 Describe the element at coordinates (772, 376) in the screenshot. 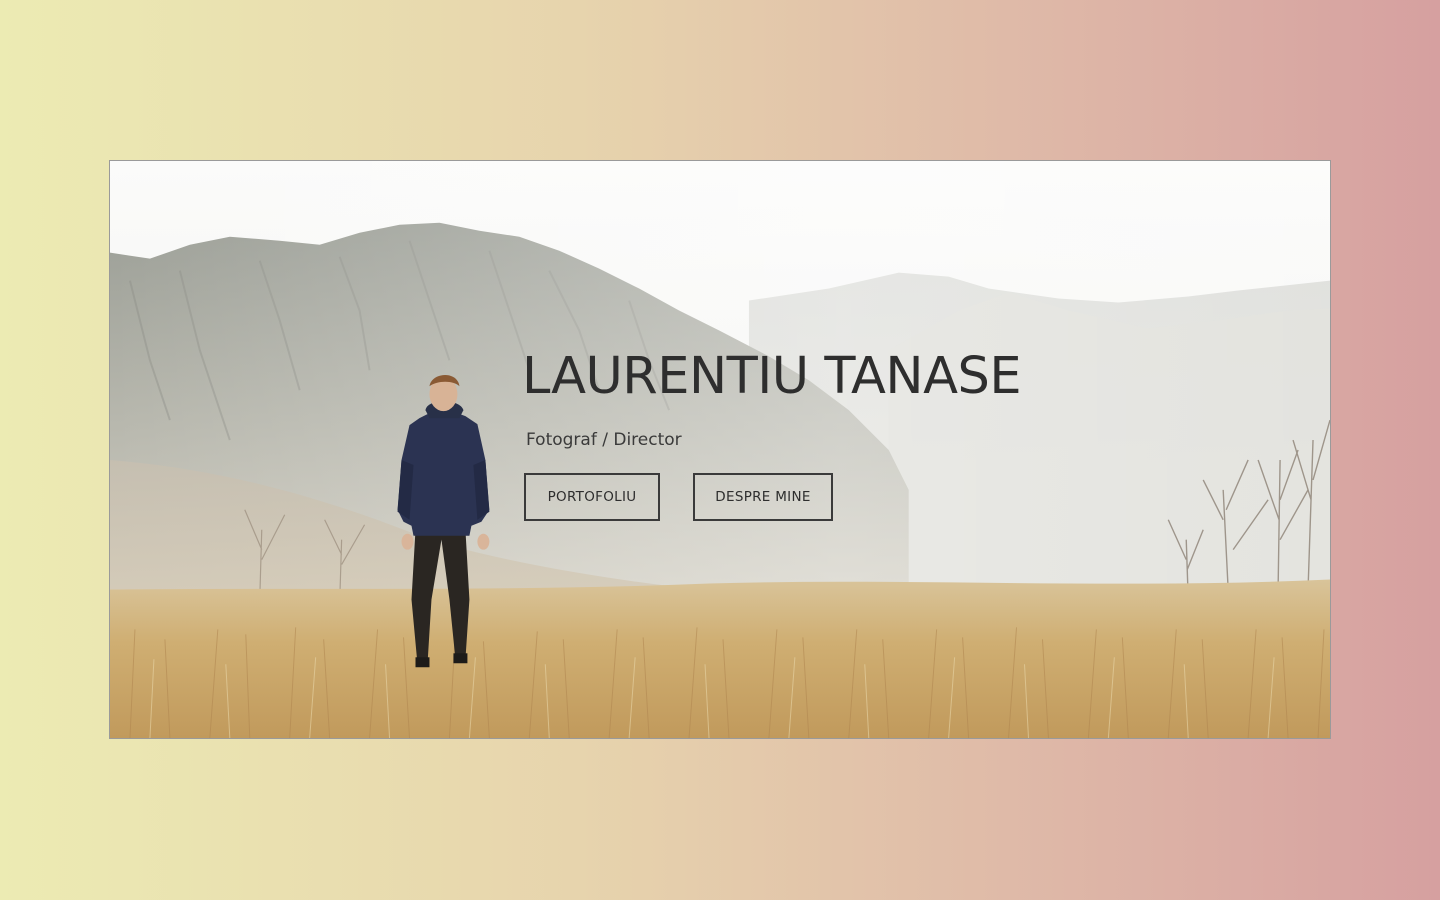

I see `hero-title: LAURENTIU TANASE` at that location.